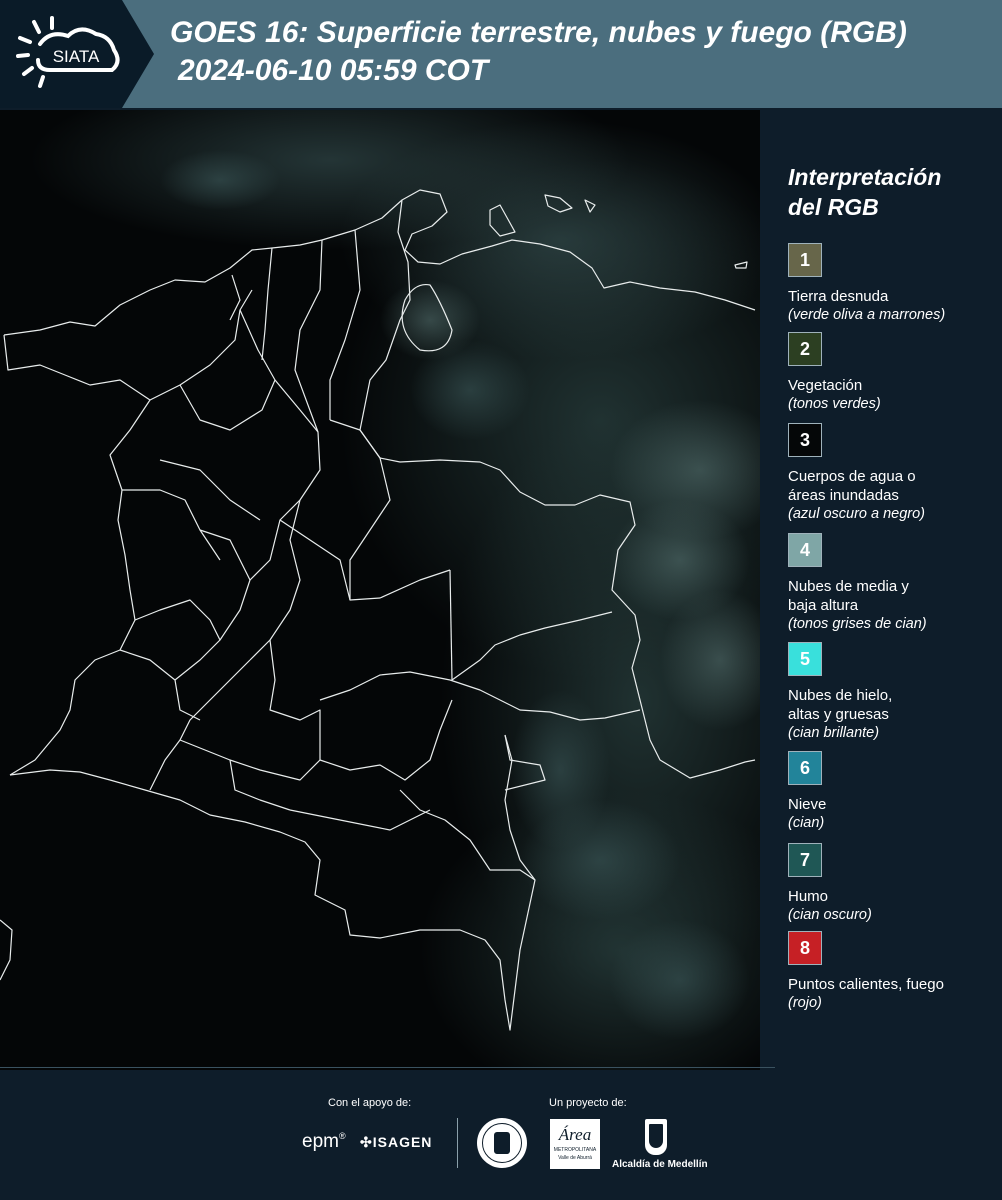 The image size is (1002, 1200). What do you see at coordinates (396, 1142) in the screenshot?
I see `isagen-logo: ✣ISAGEN` at bounding box center [396, 1142].